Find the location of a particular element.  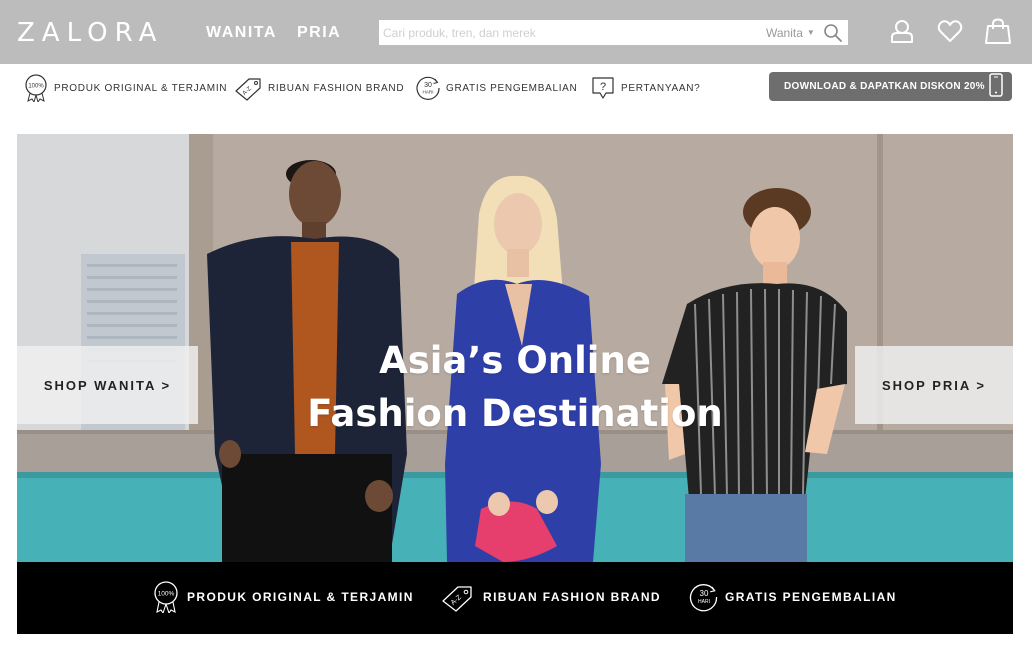

question-icon-text: ? is located at coordinates (603, 87).